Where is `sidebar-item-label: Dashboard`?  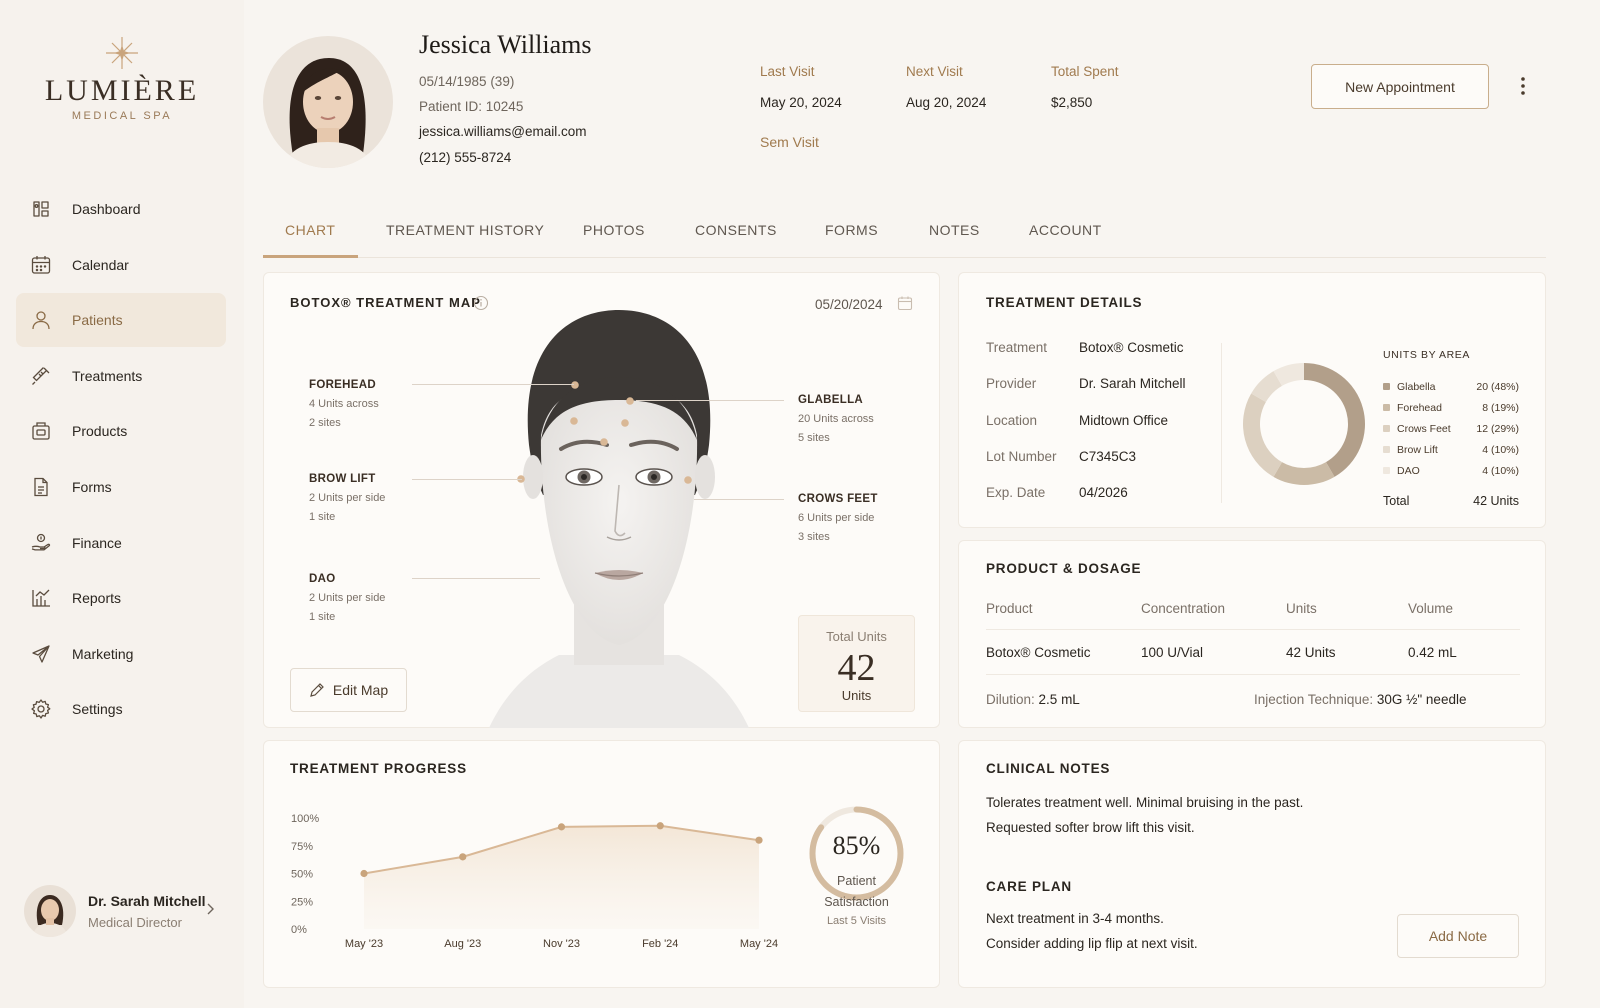 sidebar-item-label: Dashboard is located at coordinates (106, 209).